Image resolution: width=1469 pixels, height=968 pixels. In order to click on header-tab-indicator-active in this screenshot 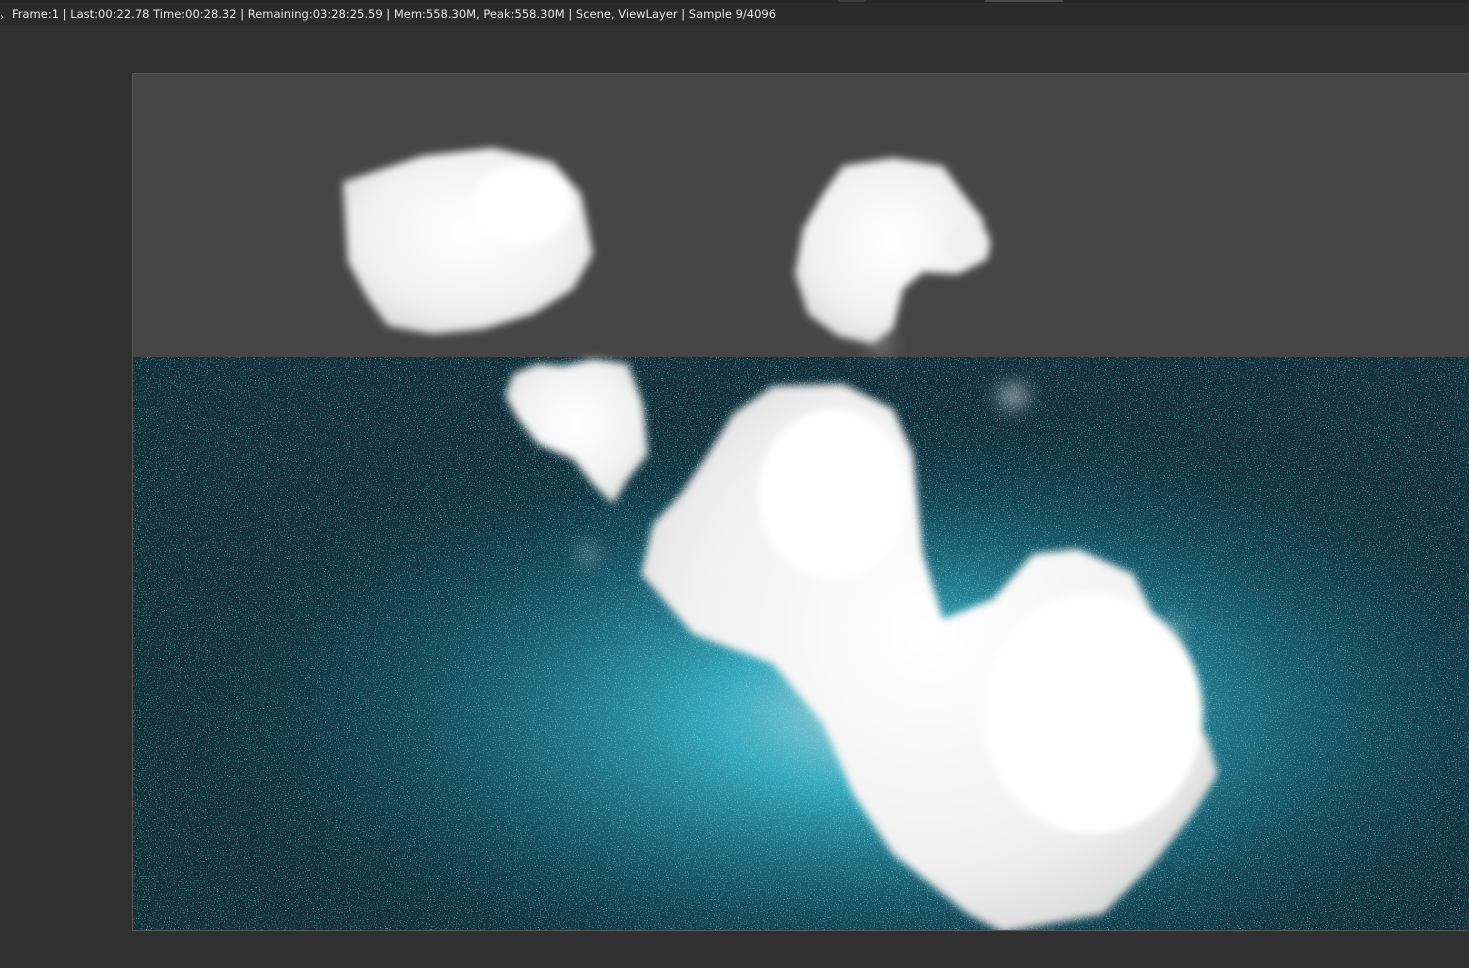, I will do `click(1024, 1)`.